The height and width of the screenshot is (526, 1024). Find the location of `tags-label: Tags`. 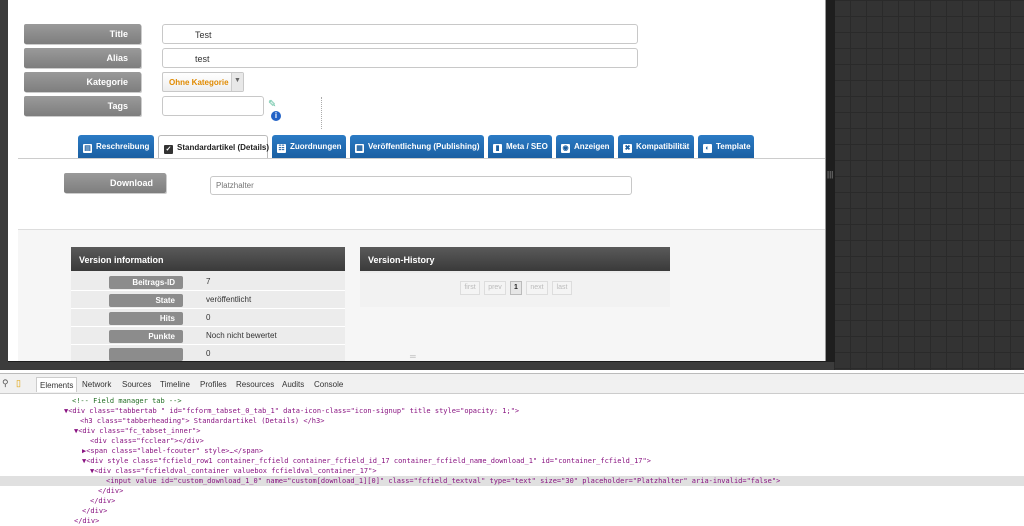

tags-label: Tags is located at coordinates (82, 106).